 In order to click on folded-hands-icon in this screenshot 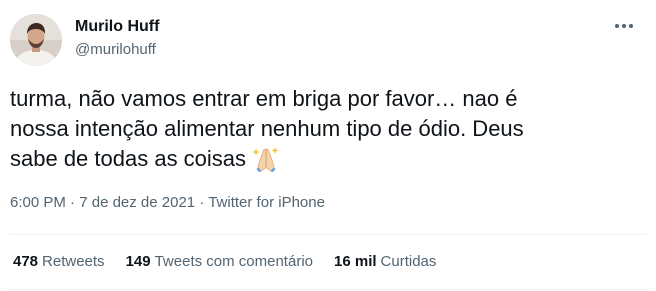, I will do `click(266, 162)`.